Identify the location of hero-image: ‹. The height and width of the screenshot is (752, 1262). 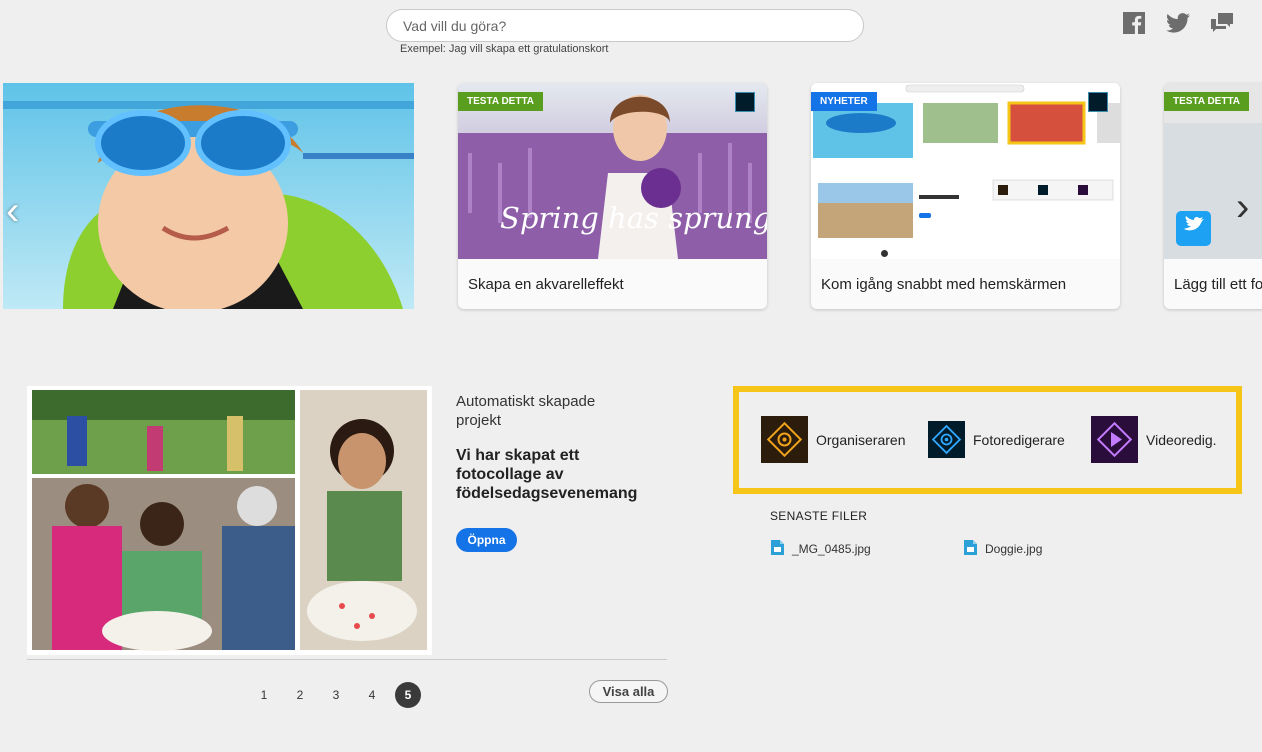
(208, 196).